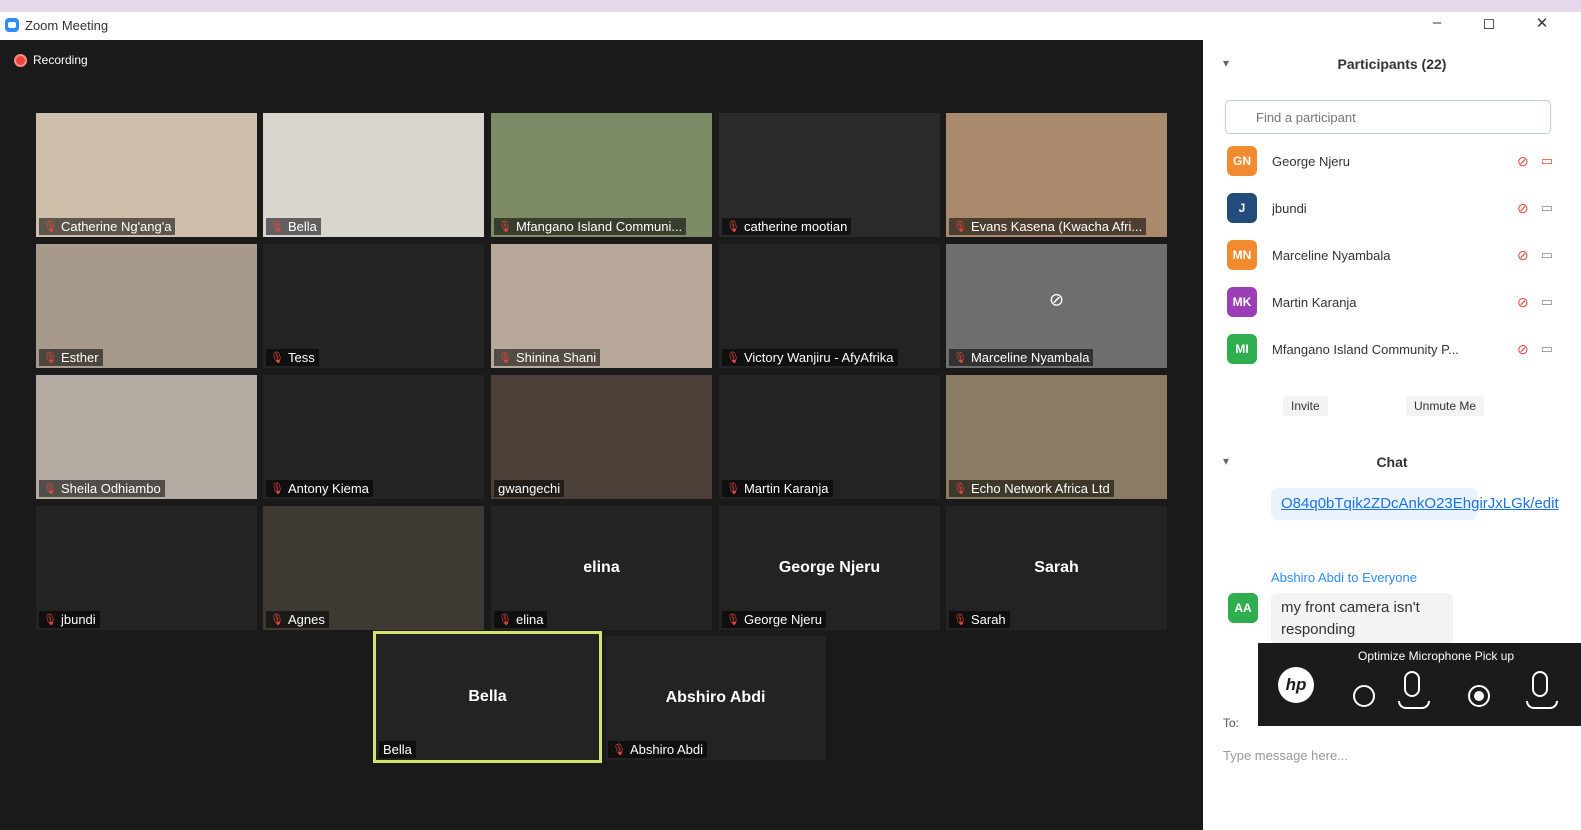 The height and width of the screenshot is (830, 1581). I want to click on participant-name: jbundi, so click(1289, 208).